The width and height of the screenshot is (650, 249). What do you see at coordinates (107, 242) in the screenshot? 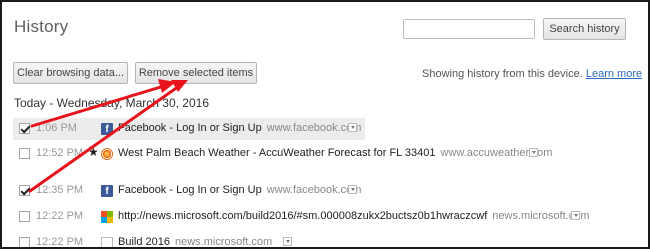
I see `blank-page-icon` at bounding box center [107, 242].